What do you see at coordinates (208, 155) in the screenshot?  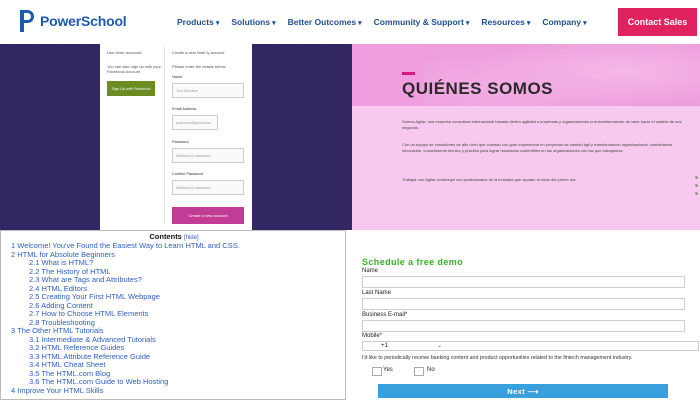 I see `password-input: Minimum 8 characters` at bounding box center [208, 155].